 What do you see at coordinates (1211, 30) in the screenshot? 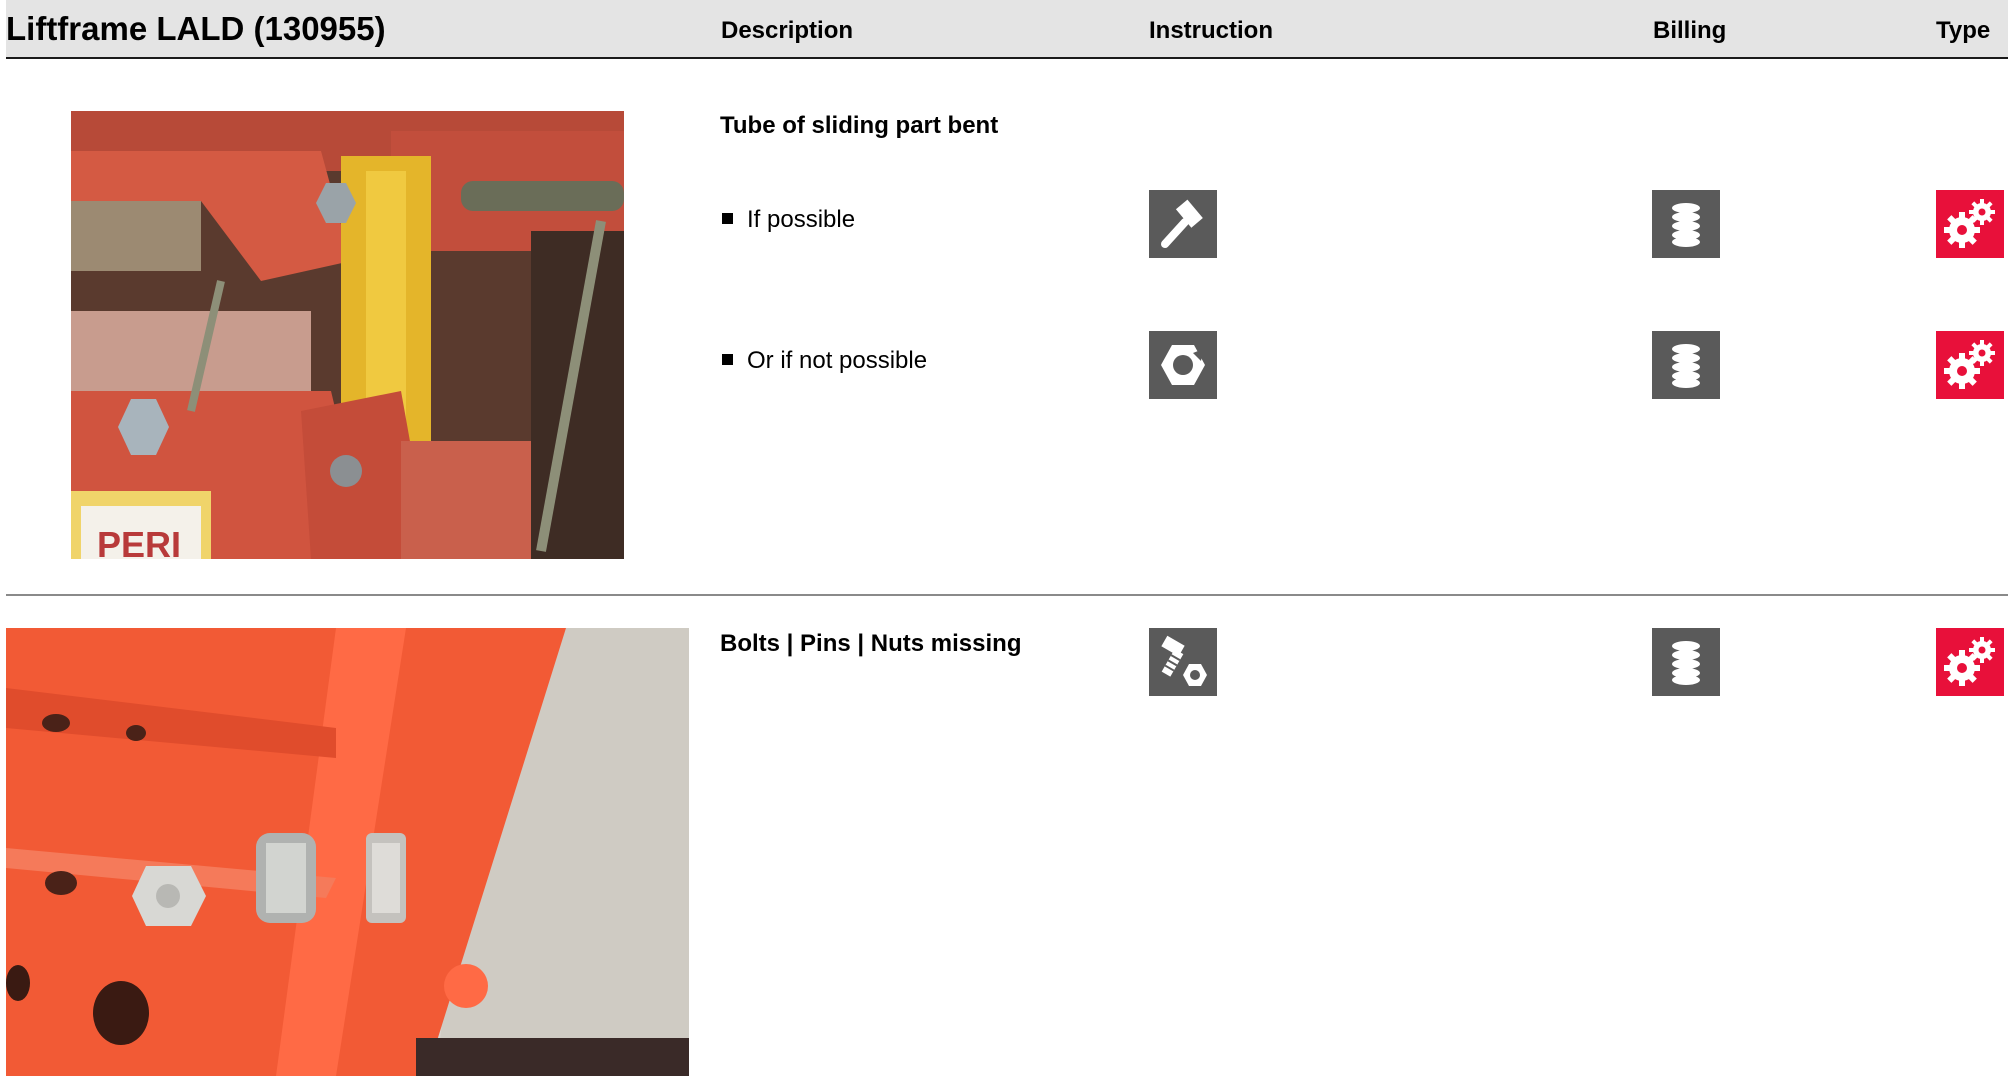
I see `column-header-instruction: Instruction` at bounding box center [1211, 30].